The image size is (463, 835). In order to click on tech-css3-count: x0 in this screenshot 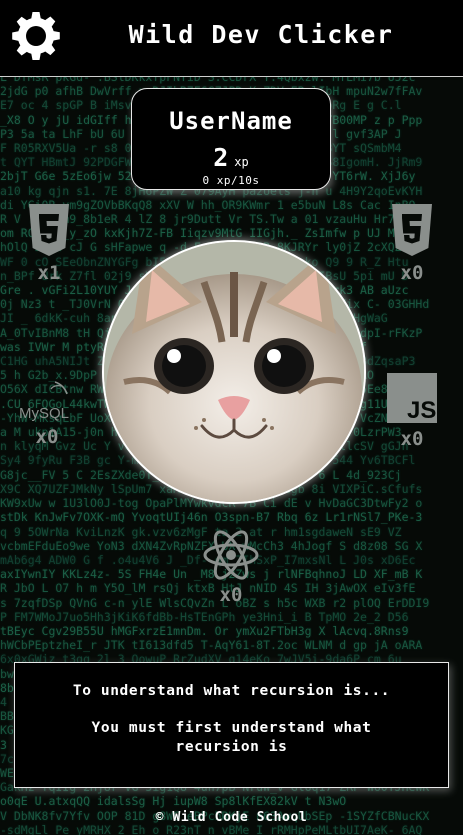, I will do `click(412, 273)`.